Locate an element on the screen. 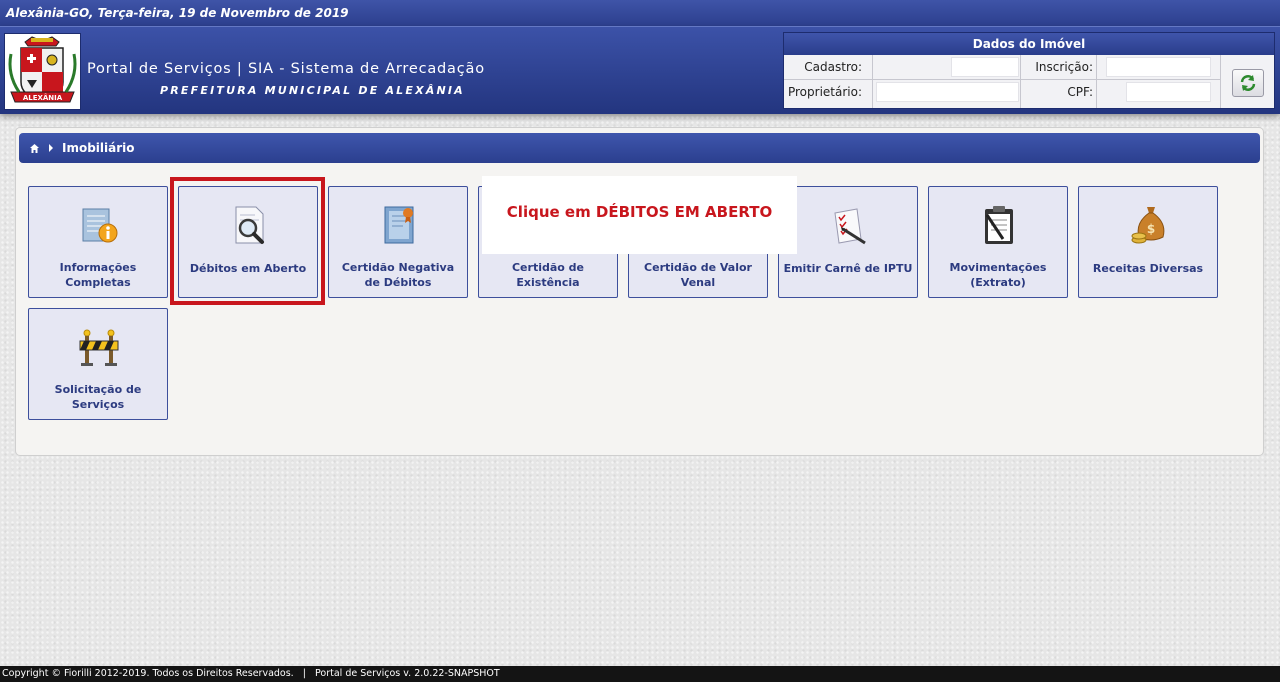 The height and width of the screenshot is (682, 1280). home-icon is located at coordinates (34, 148).